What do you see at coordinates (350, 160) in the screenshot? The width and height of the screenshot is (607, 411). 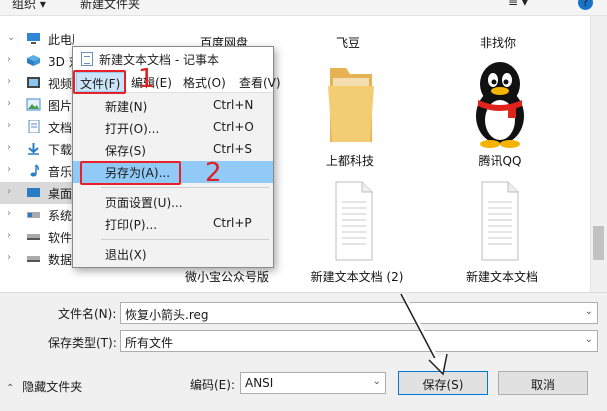 I see `file-item-shangdu-tech: 上都科技` at bounding box center [350, 160].